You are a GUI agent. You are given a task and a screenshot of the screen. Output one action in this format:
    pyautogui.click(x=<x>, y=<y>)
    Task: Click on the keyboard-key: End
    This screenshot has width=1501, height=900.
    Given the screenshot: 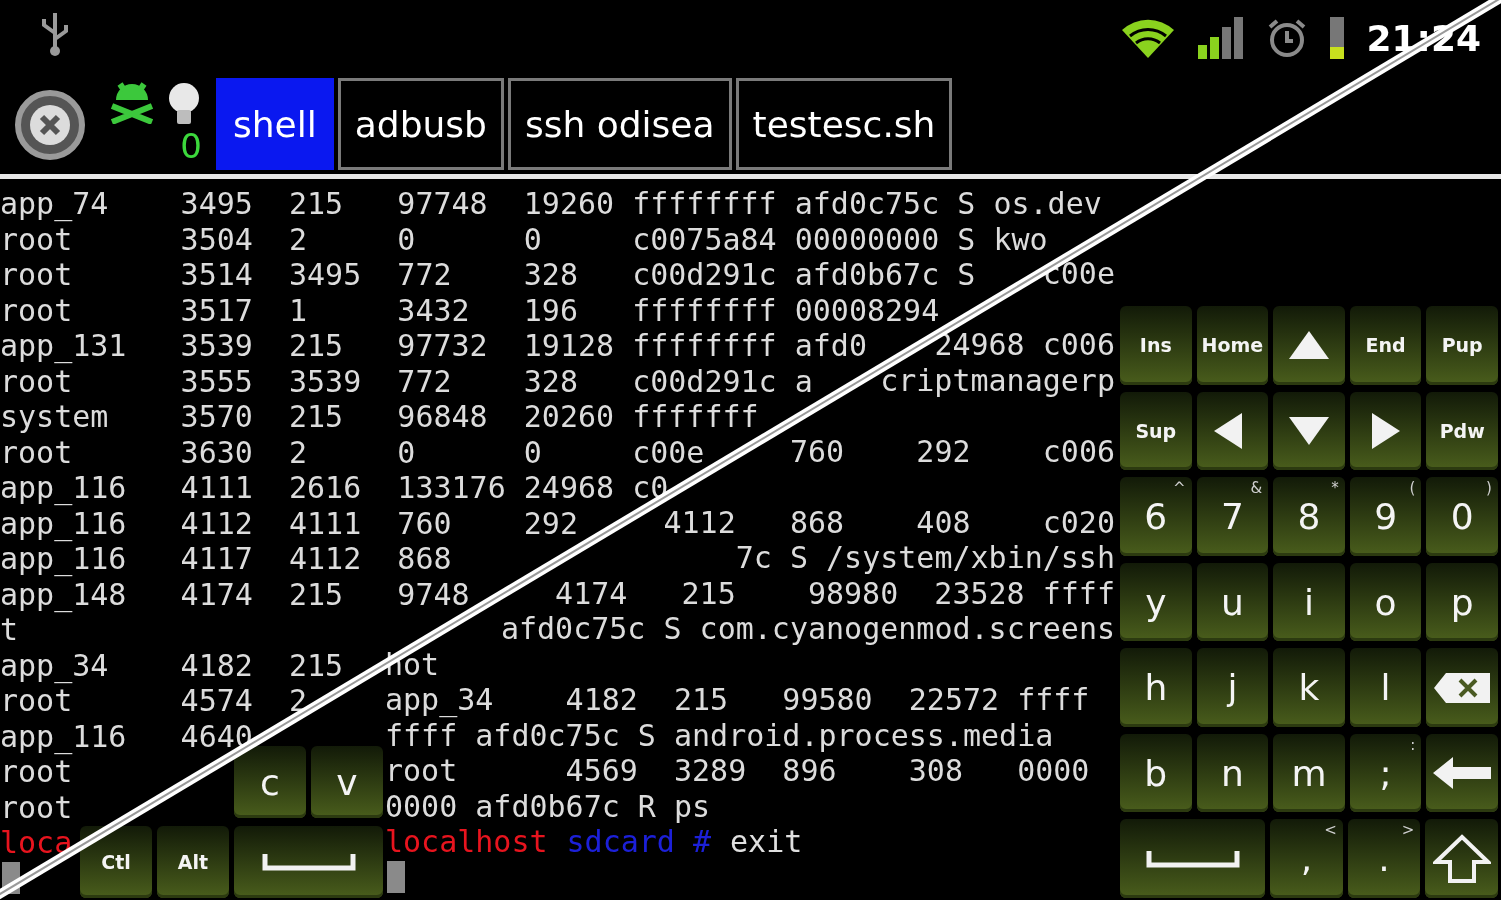 What is the action you would take?
    pyautogui.click(x=1385, y=345)
    